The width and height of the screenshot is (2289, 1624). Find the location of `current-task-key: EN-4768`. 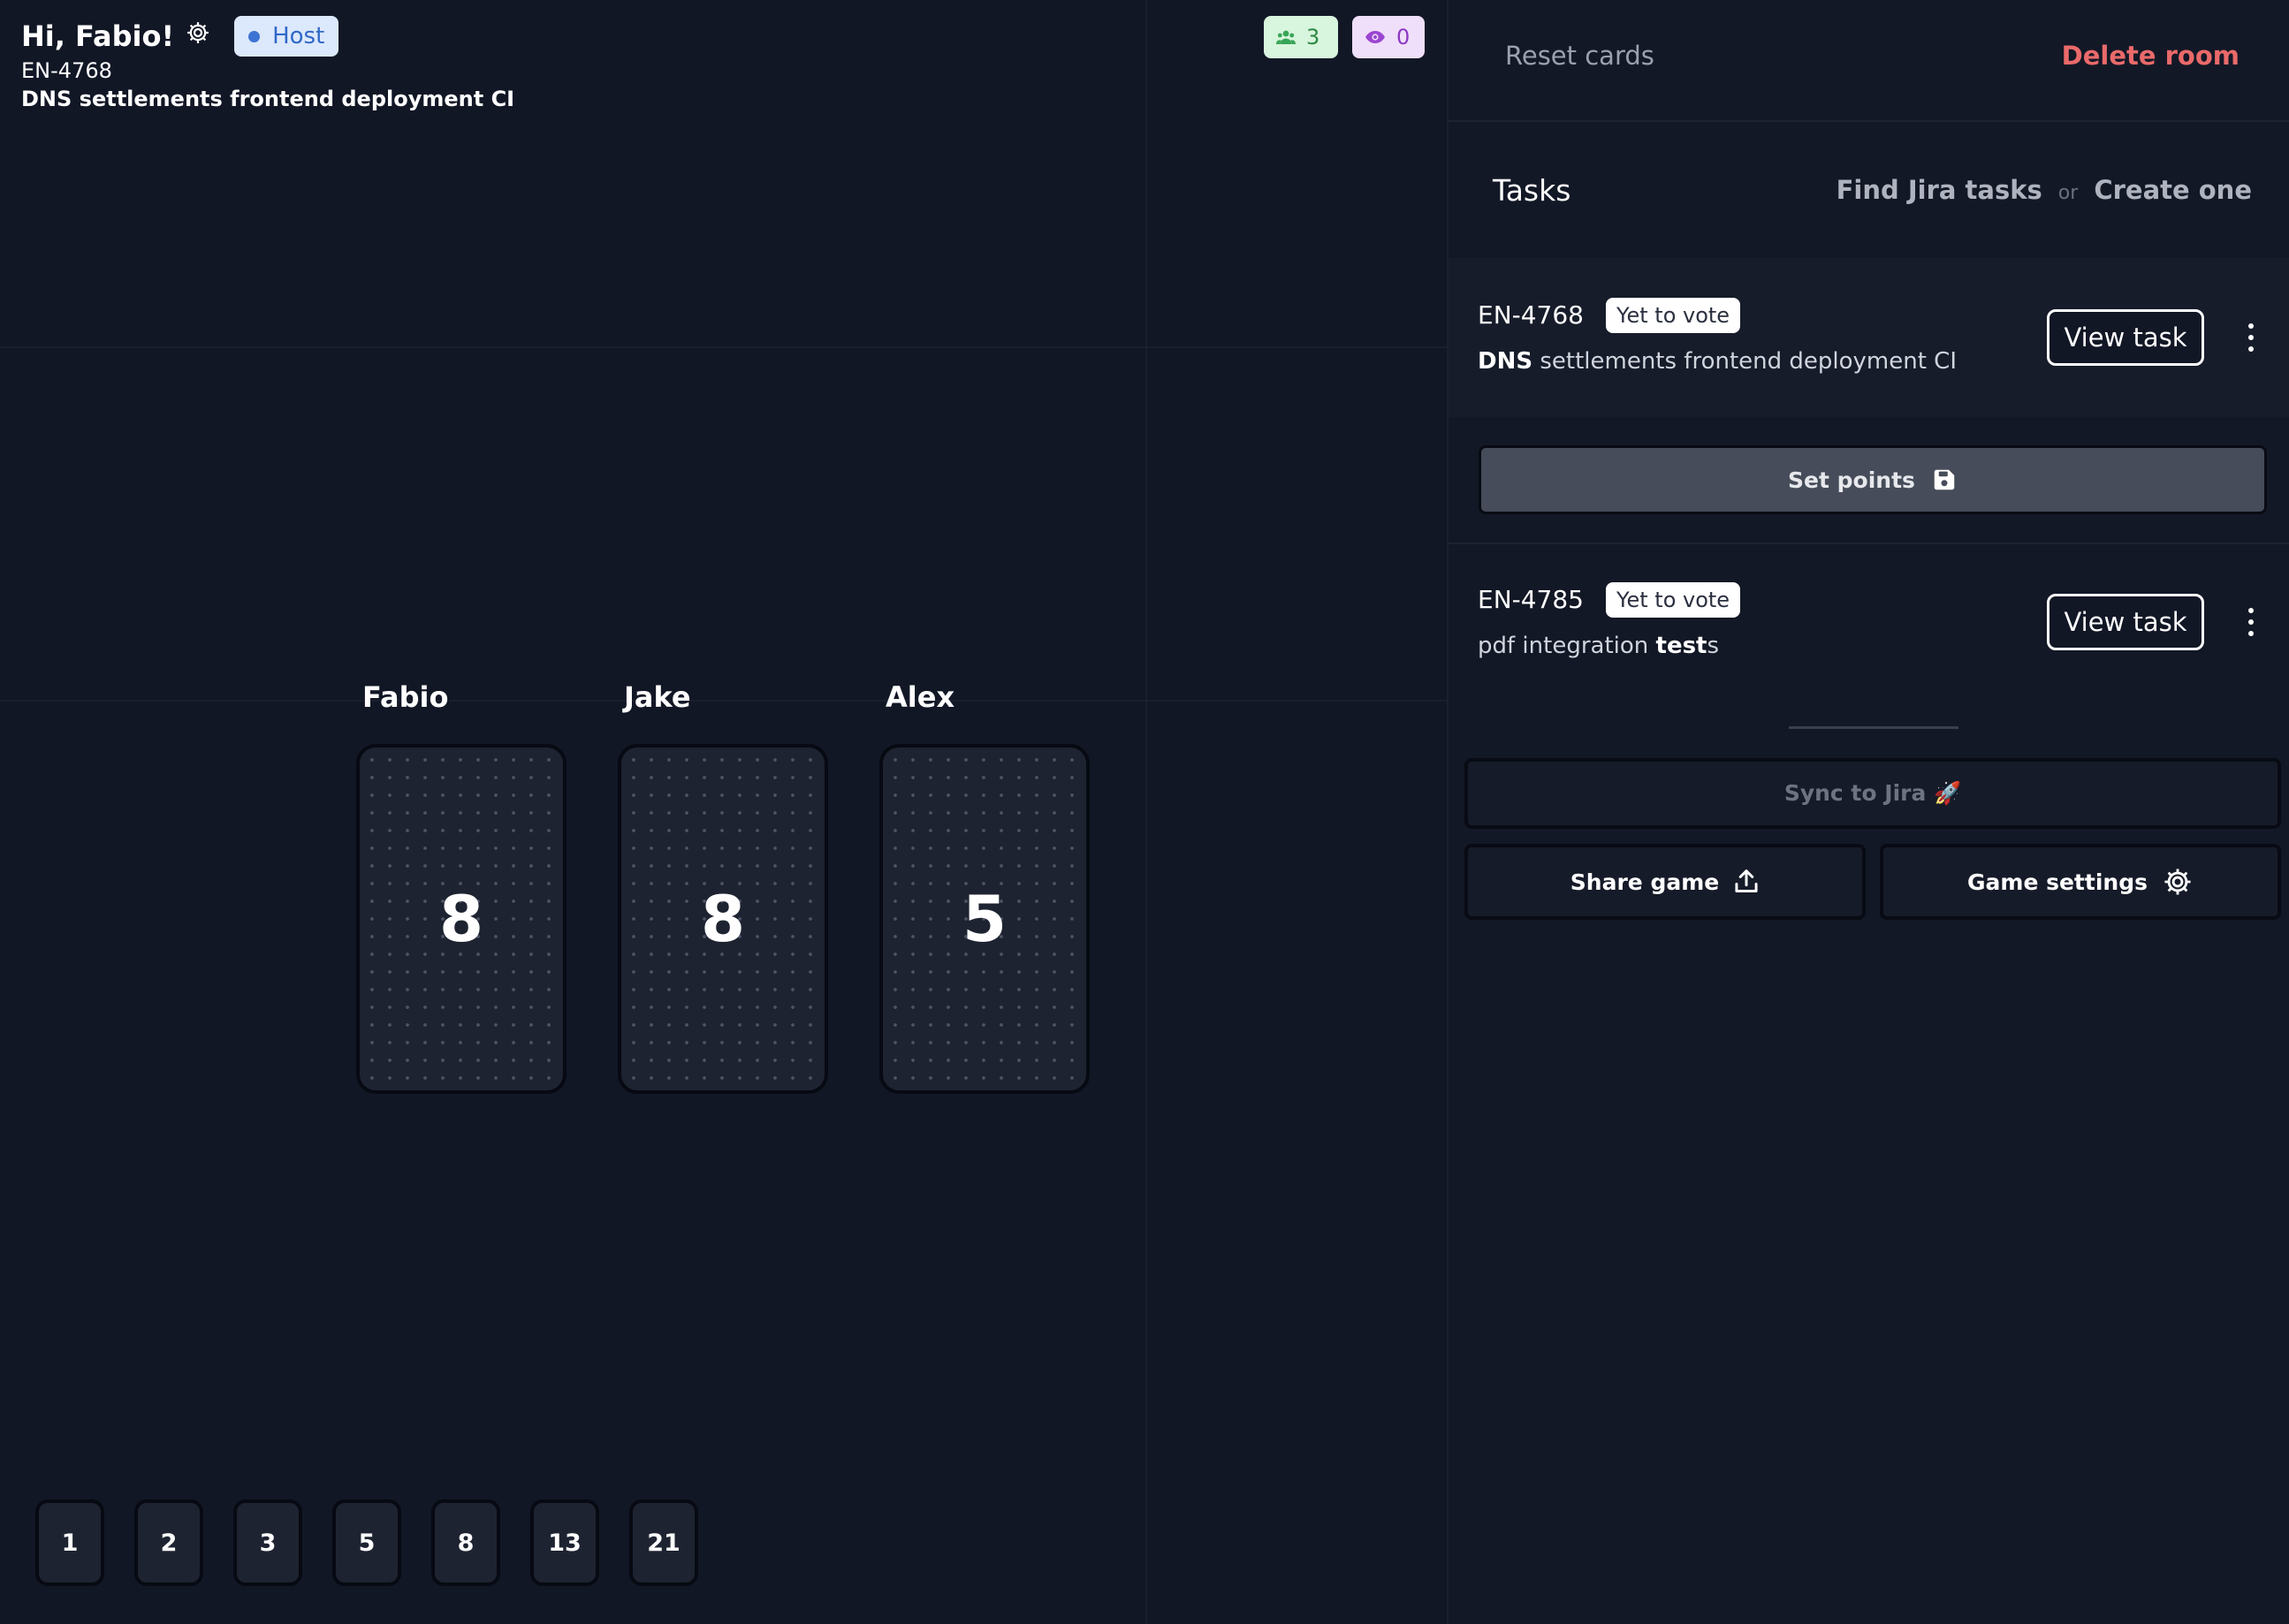

current-task-key: EN-4768 is located at coordinates (66, 70).